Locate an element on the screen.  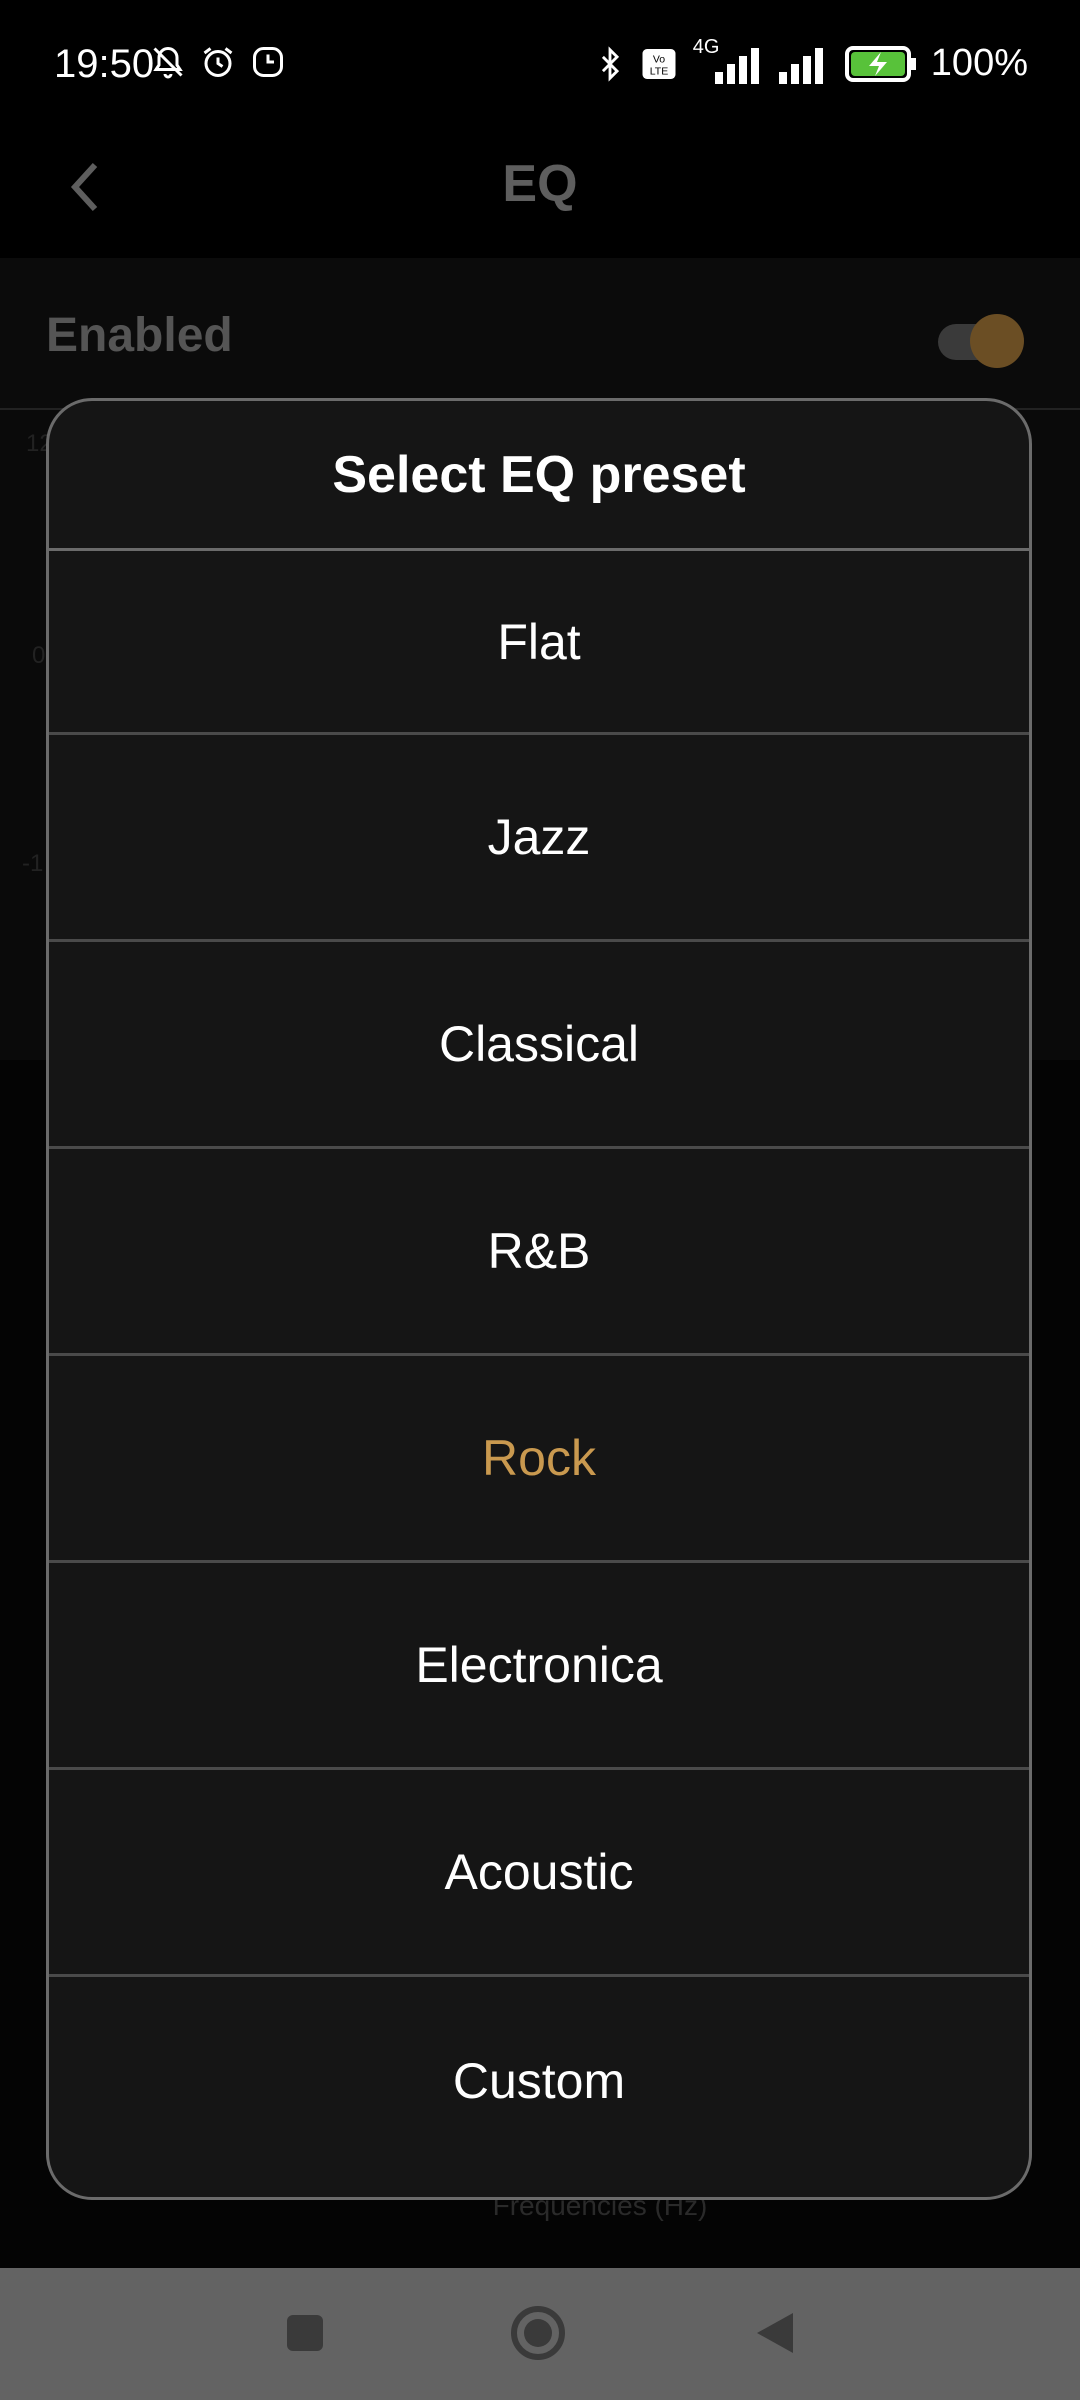
enabled-row: Enabled is located at coordinates (540, 334).